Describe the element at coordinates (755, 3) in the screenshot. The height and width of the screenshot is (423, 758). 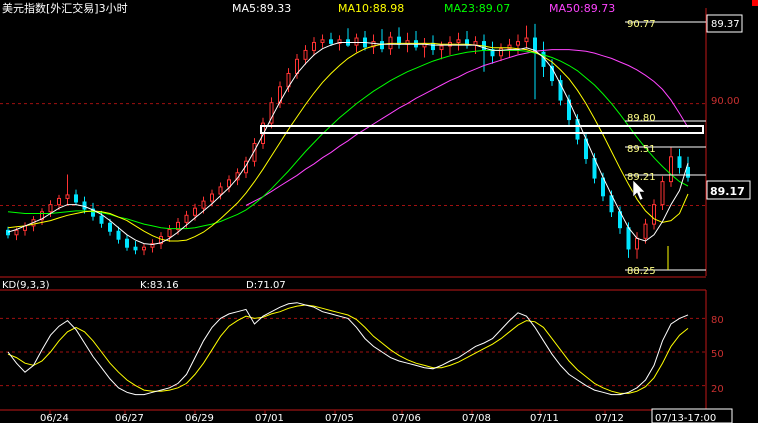
I see `corner-indicator` at that location.